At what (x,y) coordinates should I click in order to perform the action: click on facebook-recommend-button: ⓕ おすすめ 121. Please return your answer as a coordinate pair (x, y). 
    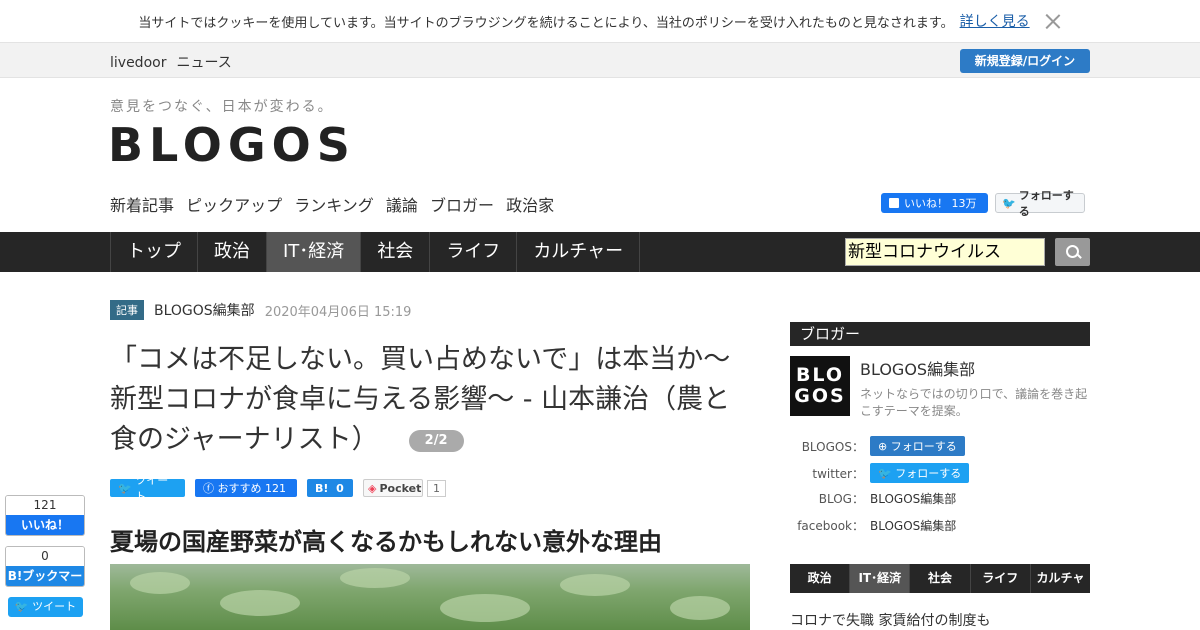
    Looking at the image, I should click on (246, 488).